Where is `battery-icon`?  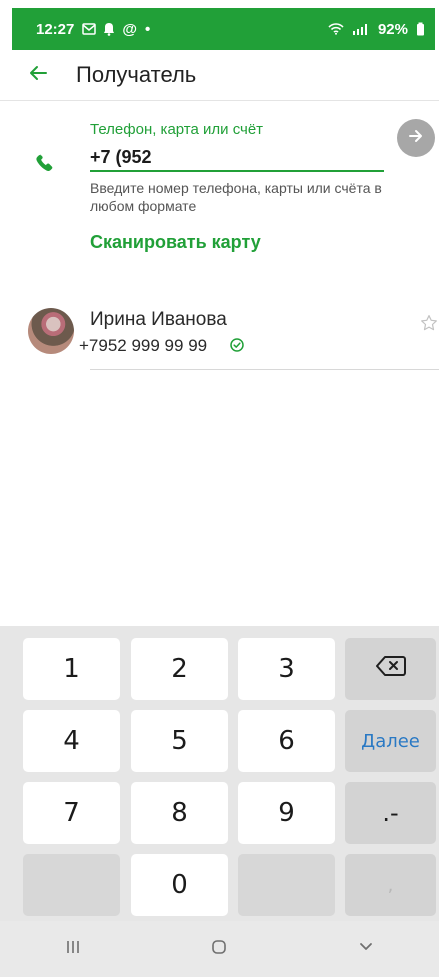 battery-icon is located at coordinates (420, 29).